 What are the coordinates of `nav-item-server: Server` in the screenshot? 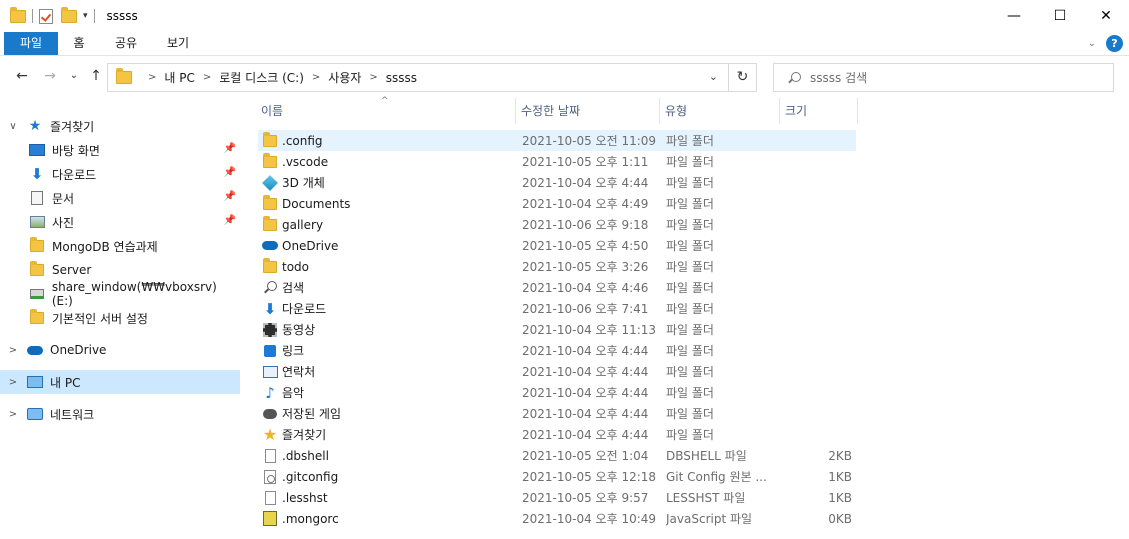 It's located at (120, 270).